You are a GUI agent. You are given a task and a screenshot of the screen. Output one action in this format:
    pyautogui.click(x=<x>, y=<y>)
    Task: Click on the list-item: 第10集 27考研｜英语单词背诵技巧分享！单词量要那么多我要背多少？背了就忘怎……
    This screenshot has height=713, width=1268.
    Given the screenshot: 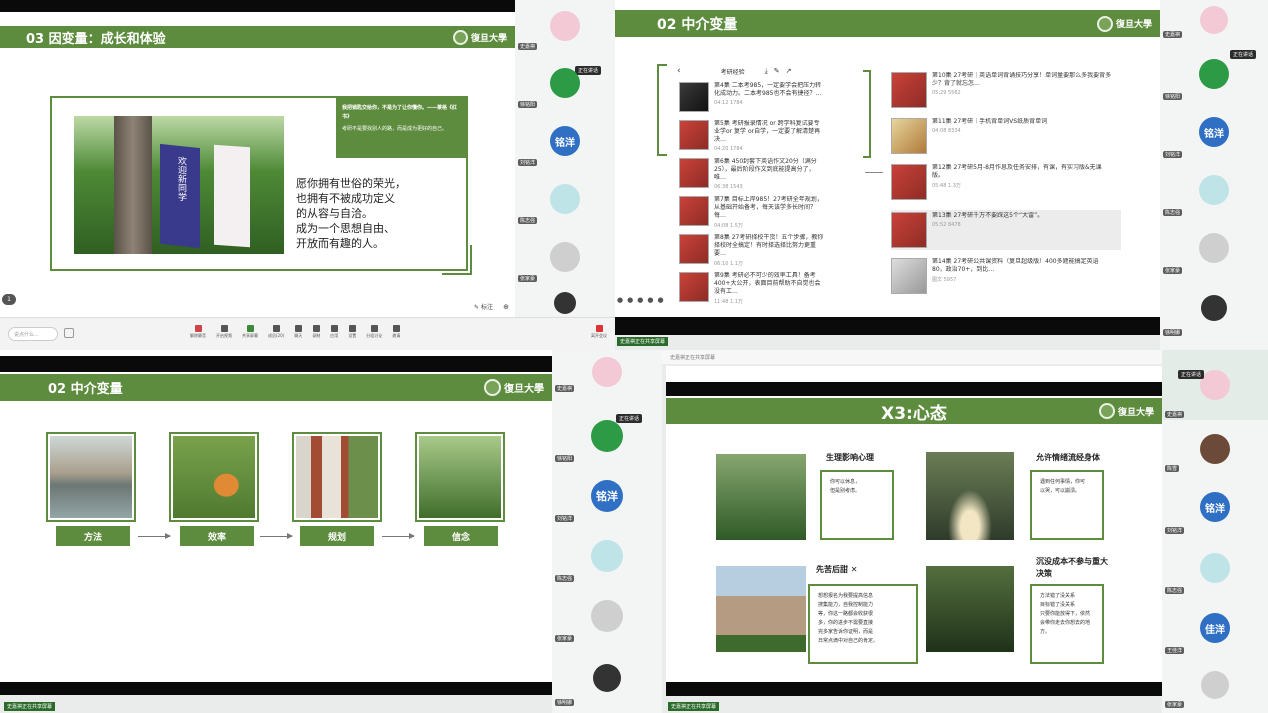 What is the action you would take?
    pyautogui.click(x=1001, y=90)
    